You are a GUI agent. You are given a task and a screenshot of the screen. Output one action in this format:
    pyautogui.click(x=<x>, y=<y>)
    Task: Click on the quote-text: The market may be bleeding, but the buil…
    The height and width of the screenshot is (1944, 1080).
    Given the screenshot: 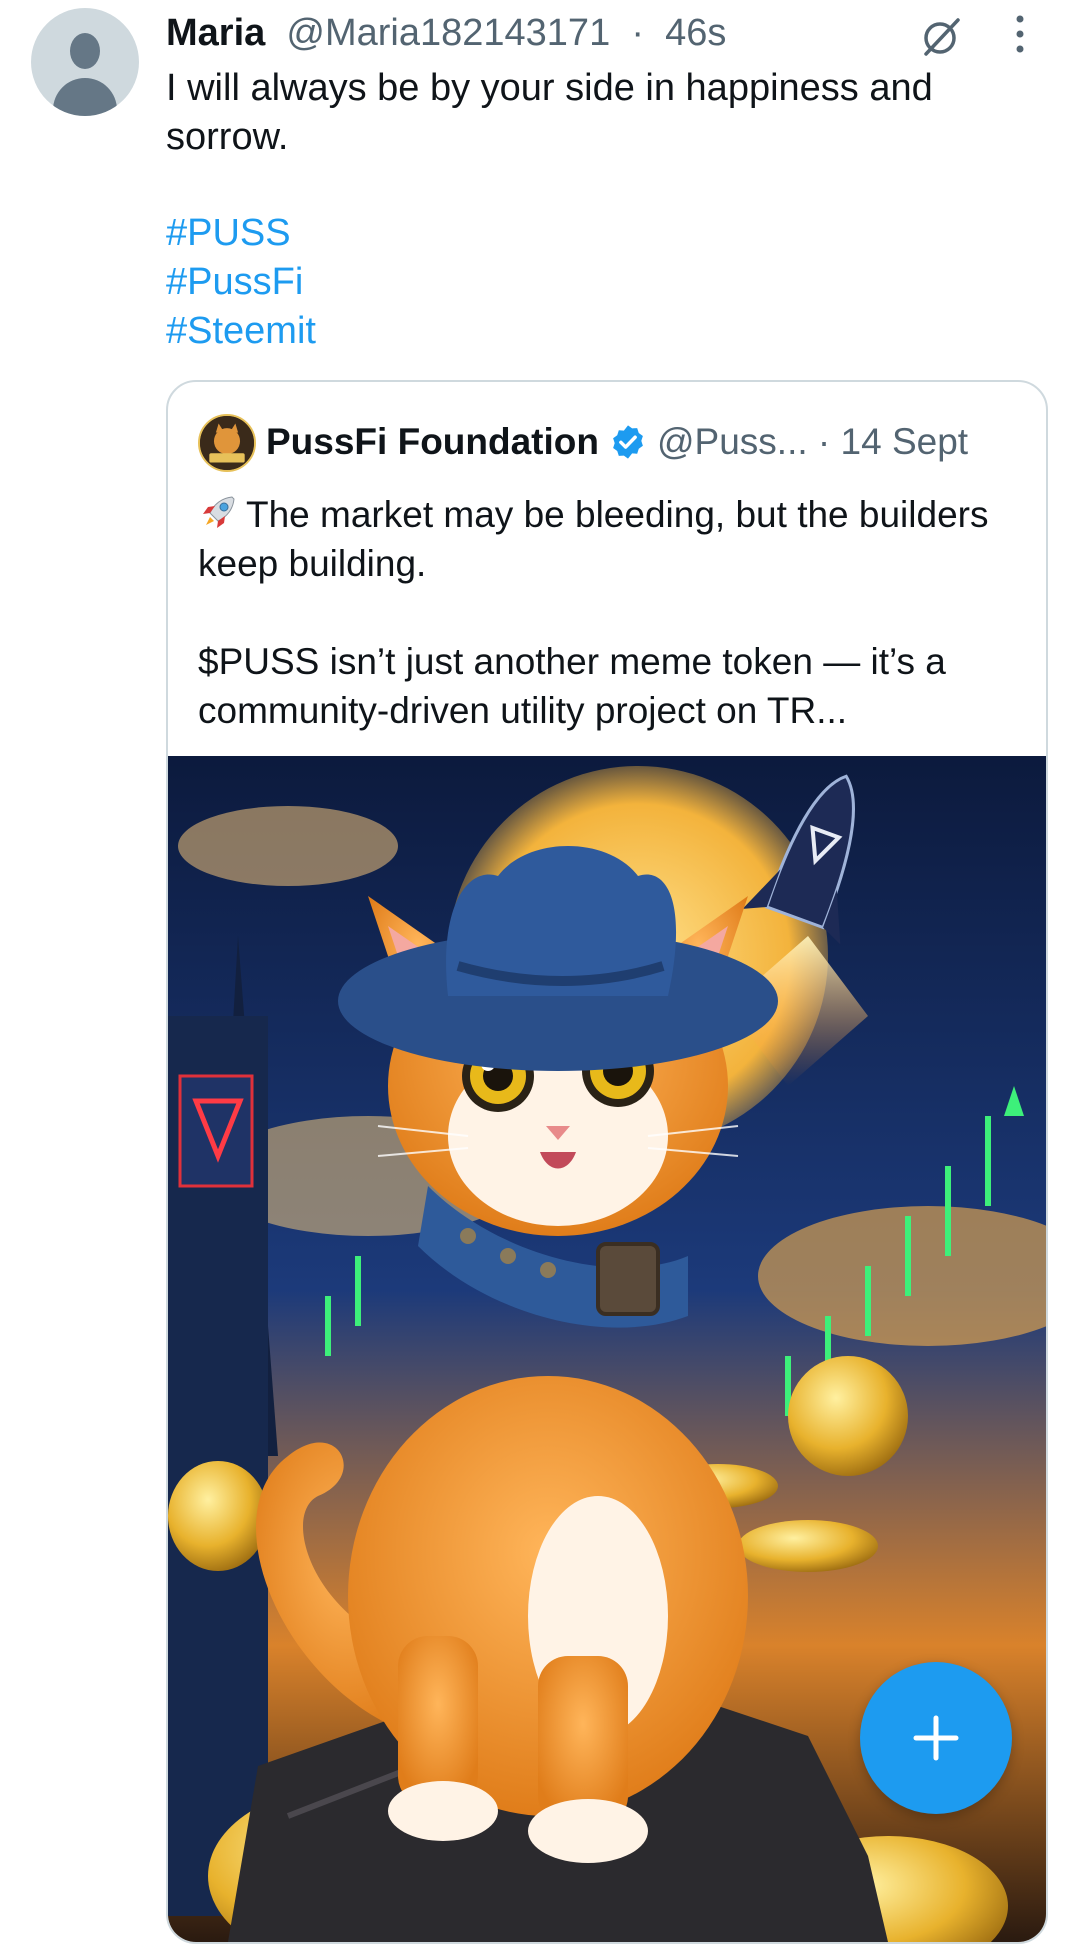 What is the action you would take?
    pyautogui.click(x=613, y=612)
    